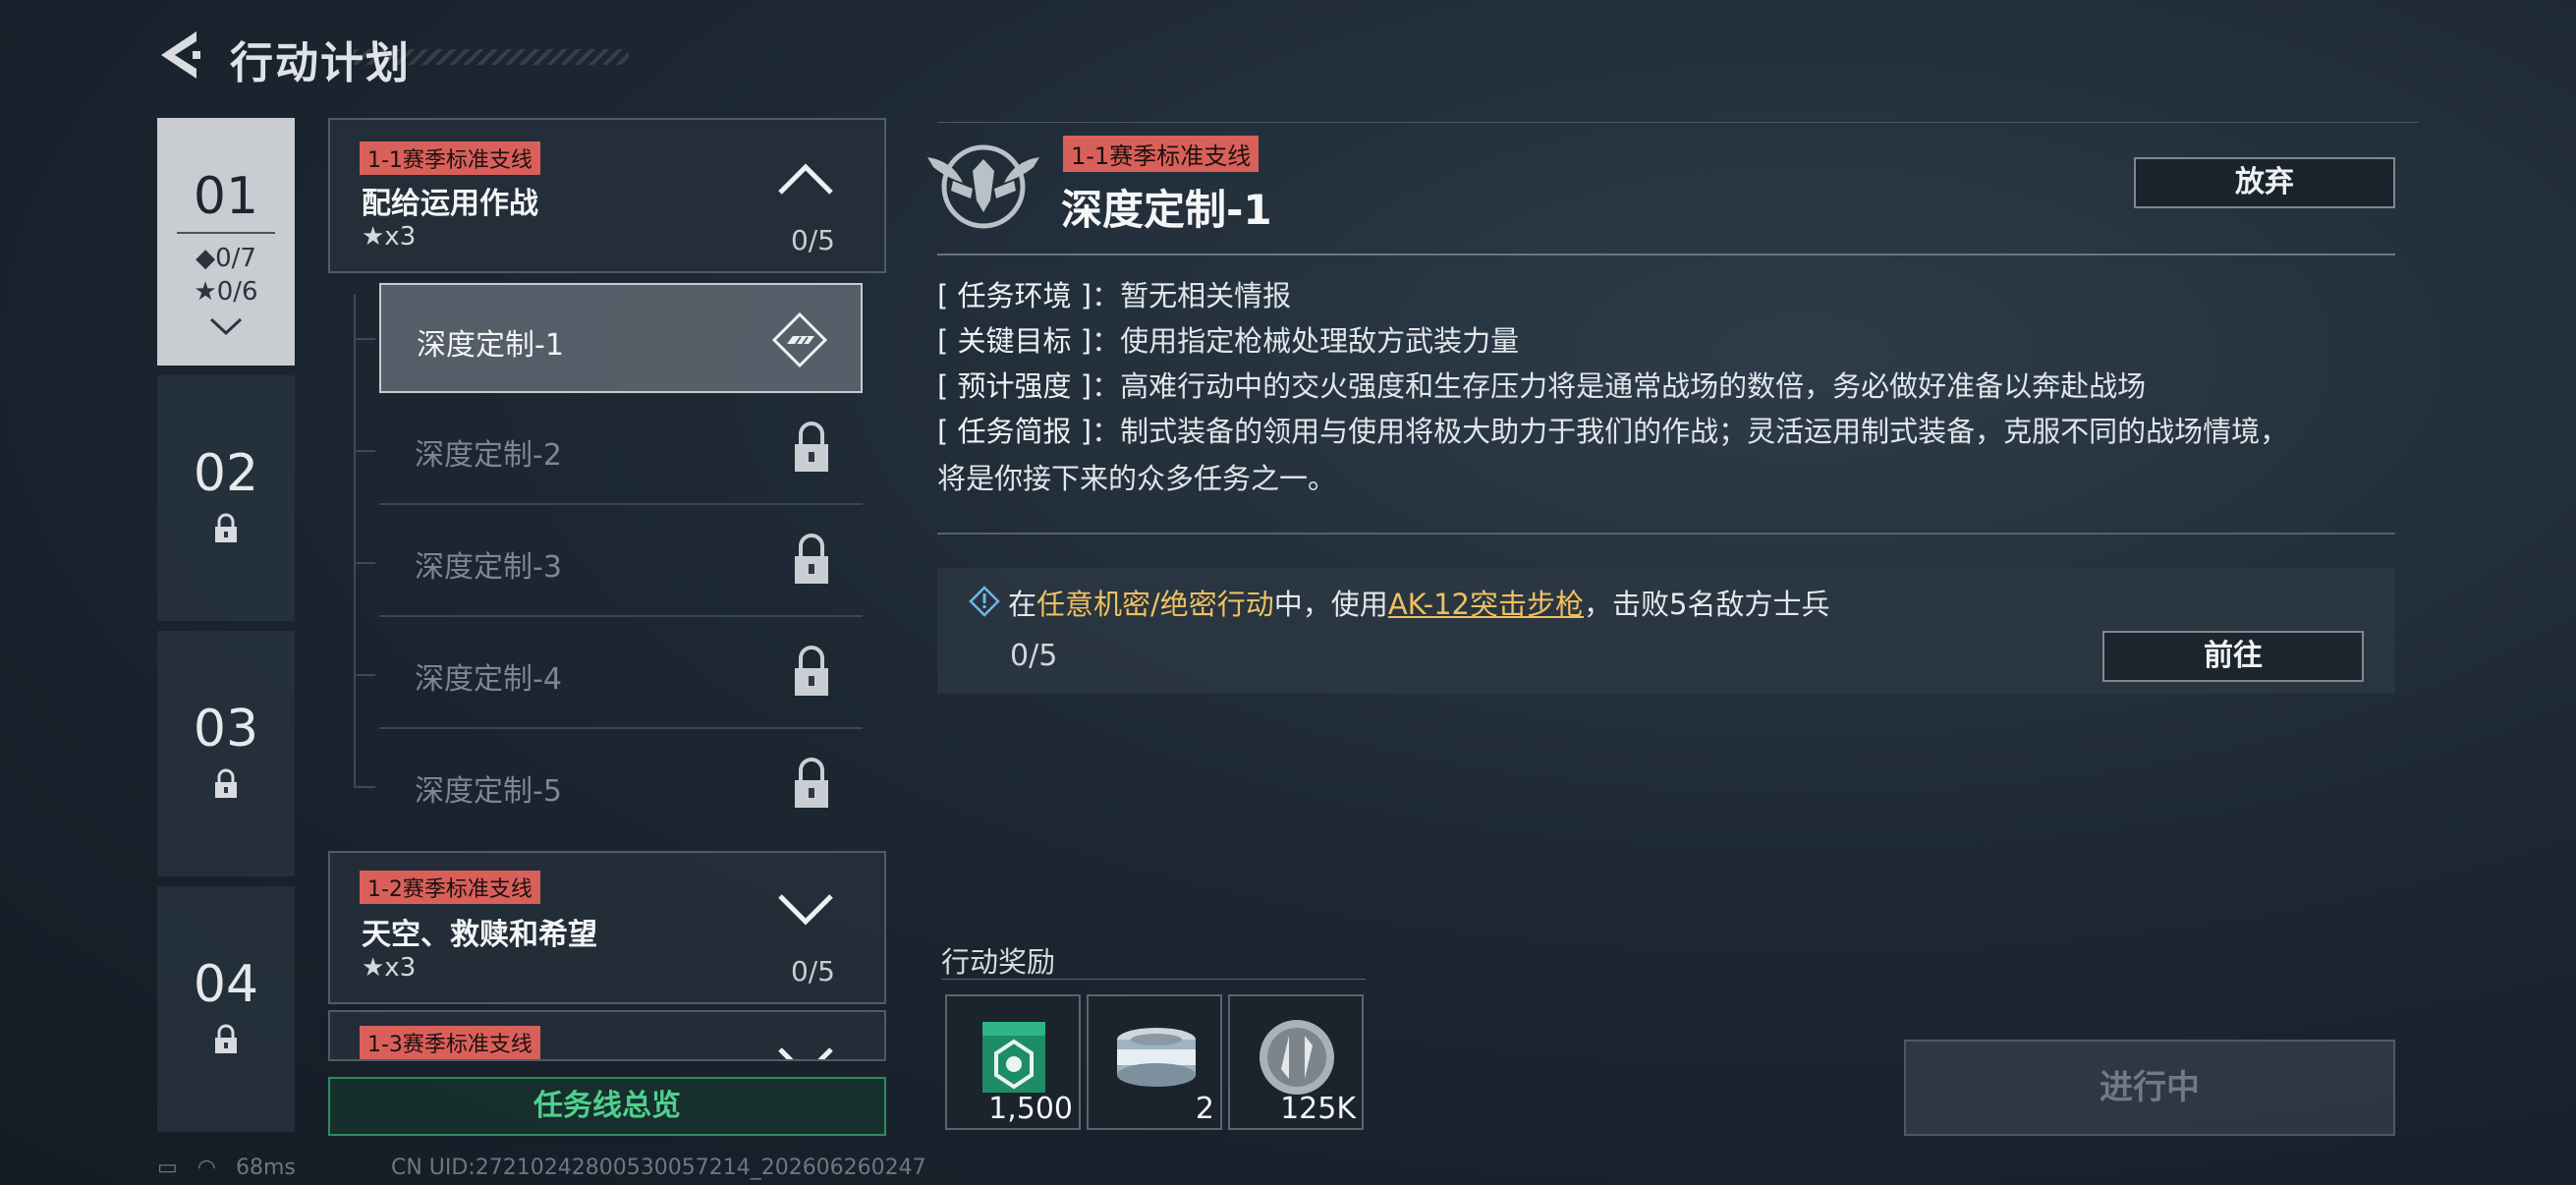 The width and height of the screenshot is (2576, 1185). What do you see at coordinates (490, 346) in the screenshot?
I see `sub-mission-label: 深度定制-1` at bounding box center [490, 346].